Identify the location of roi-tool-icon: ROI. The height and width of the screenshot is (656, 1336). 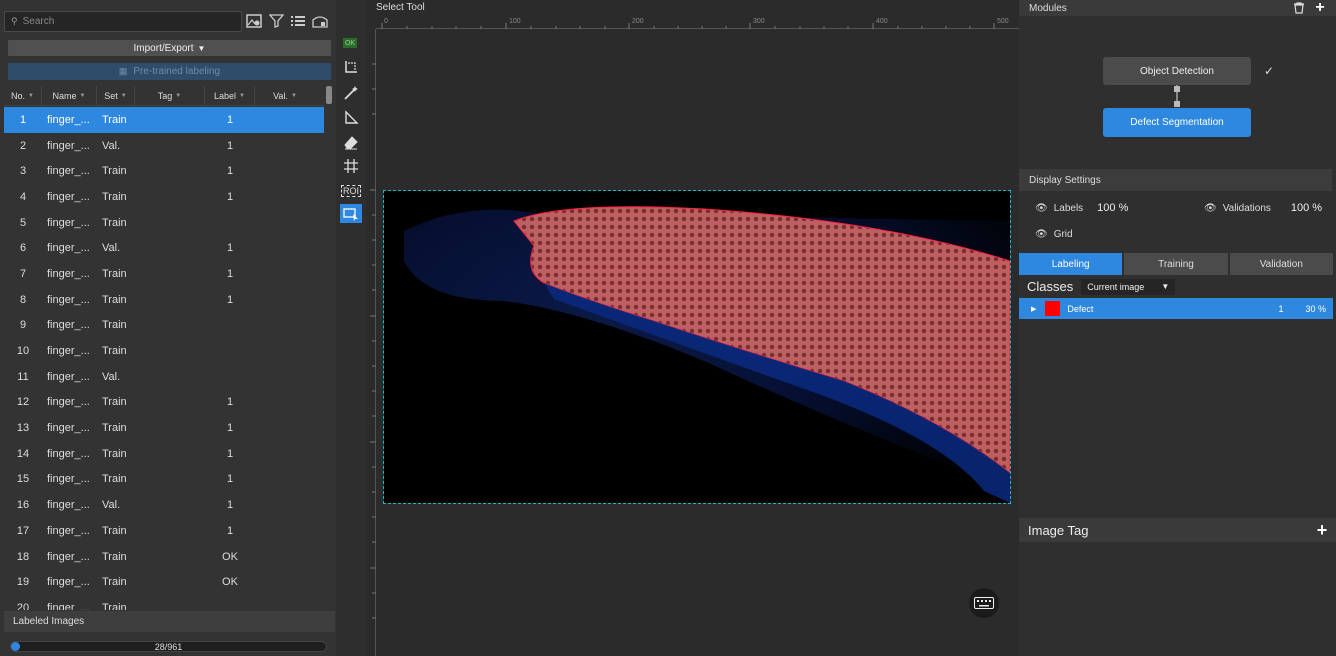
(351, 190).